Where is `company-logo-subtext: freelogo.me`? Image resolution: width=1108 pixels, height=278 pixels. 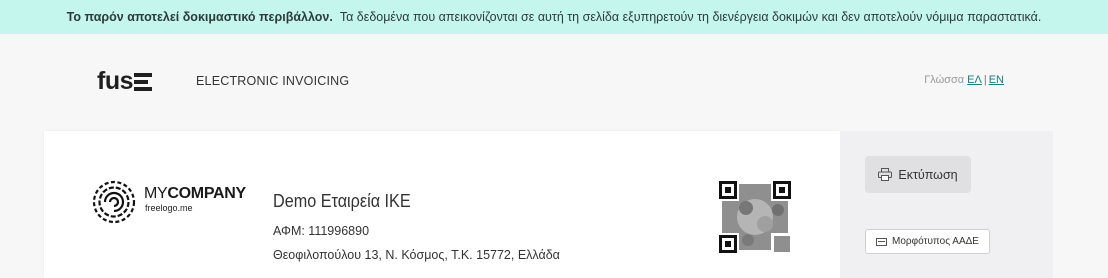
company-logo-subtext: freelogo.me is located at coordinates (169, 208).